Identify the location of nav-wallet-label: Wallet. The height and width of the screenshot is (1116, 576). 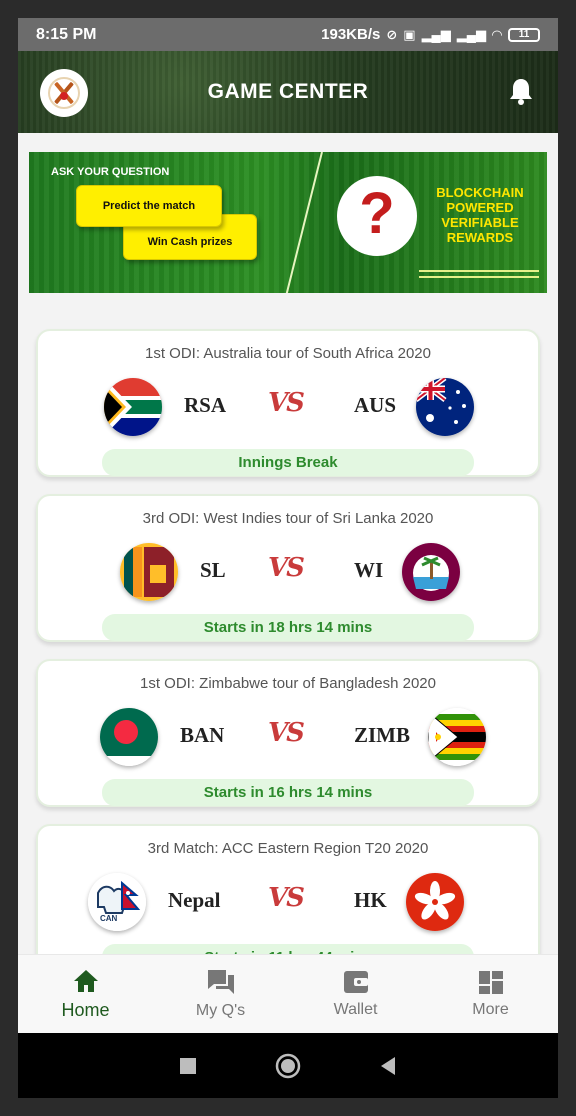
(355, 1009).